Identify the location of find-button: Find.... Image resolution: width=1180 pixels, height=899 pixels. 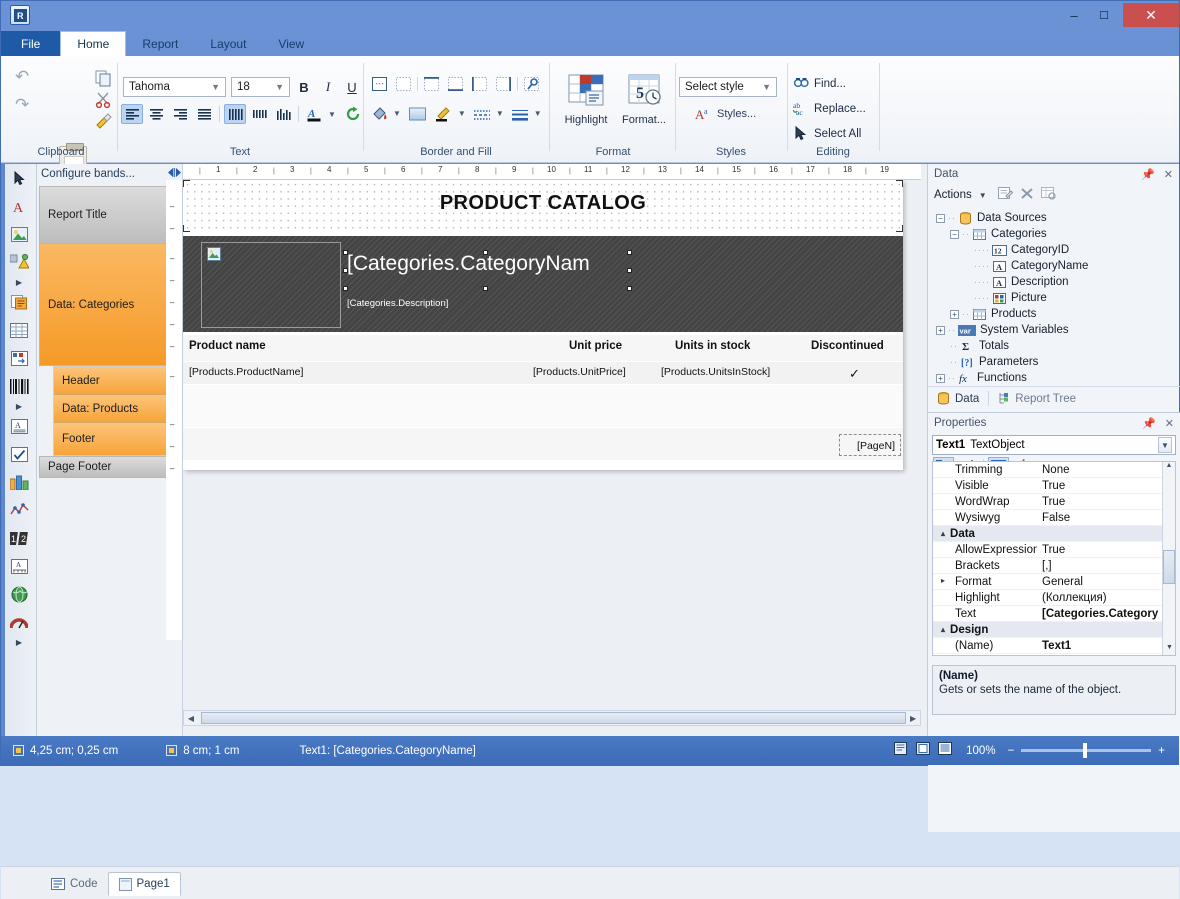
(819, 83).